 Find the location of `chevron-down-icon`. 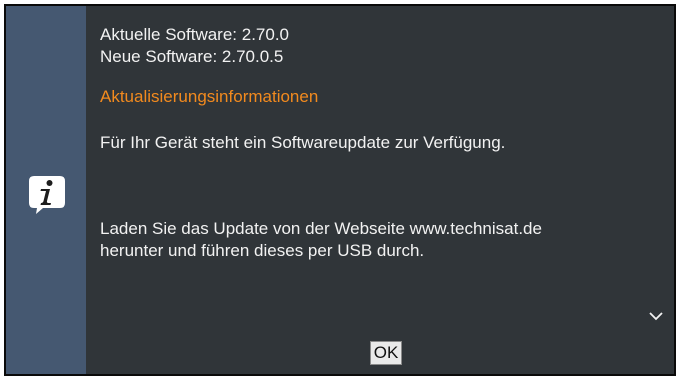

chevron-down-icon is located at coordinates (656, 316).